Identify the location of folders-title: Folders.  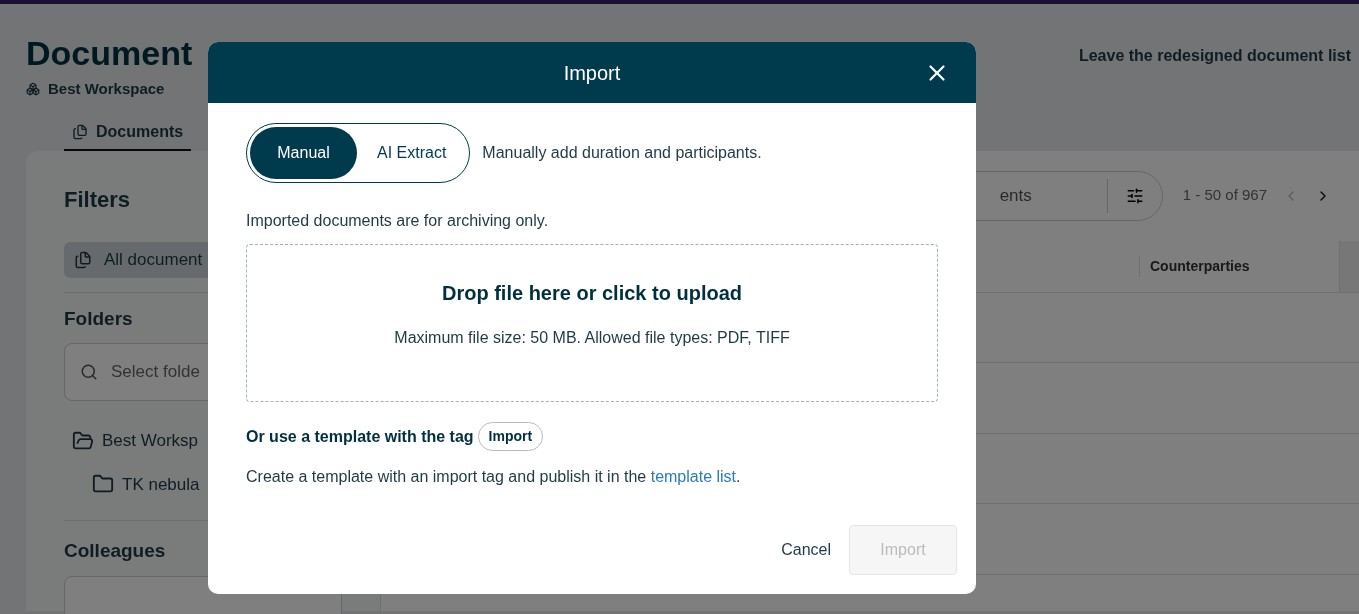
(99, 318).